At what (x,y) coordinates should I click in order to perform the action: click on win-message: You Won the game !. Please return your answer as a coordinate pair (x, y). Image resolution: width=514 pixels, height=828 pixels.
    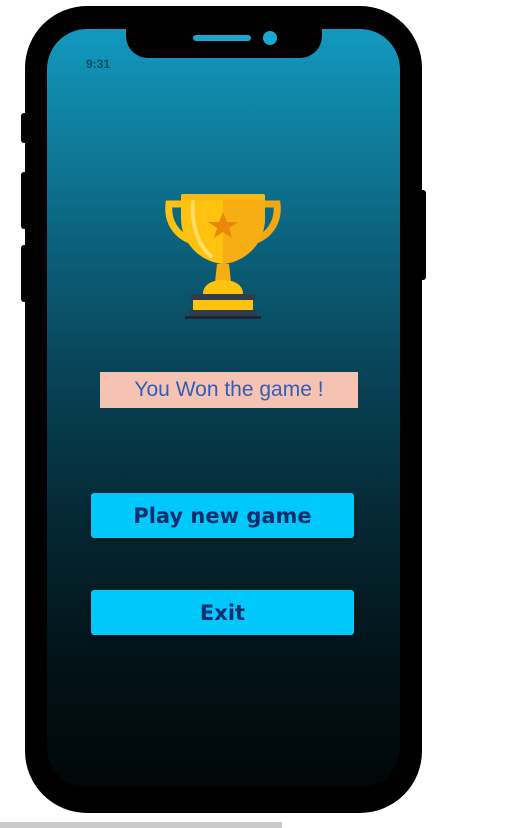
    Looking at the image, I should click on (229, 390).